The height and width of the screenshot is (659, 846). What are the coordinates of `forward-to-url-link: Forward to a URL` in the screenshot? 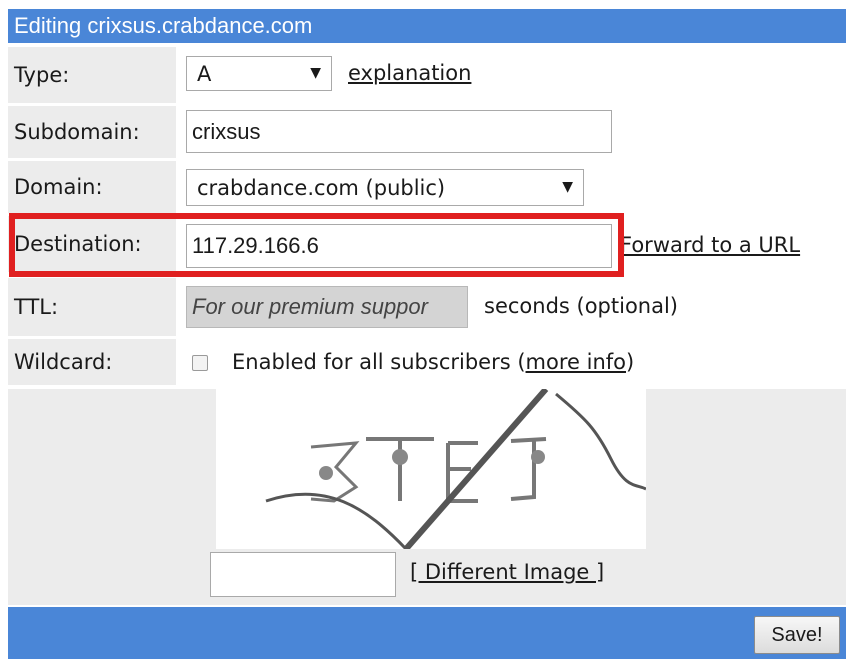 It's located at (710, 245).